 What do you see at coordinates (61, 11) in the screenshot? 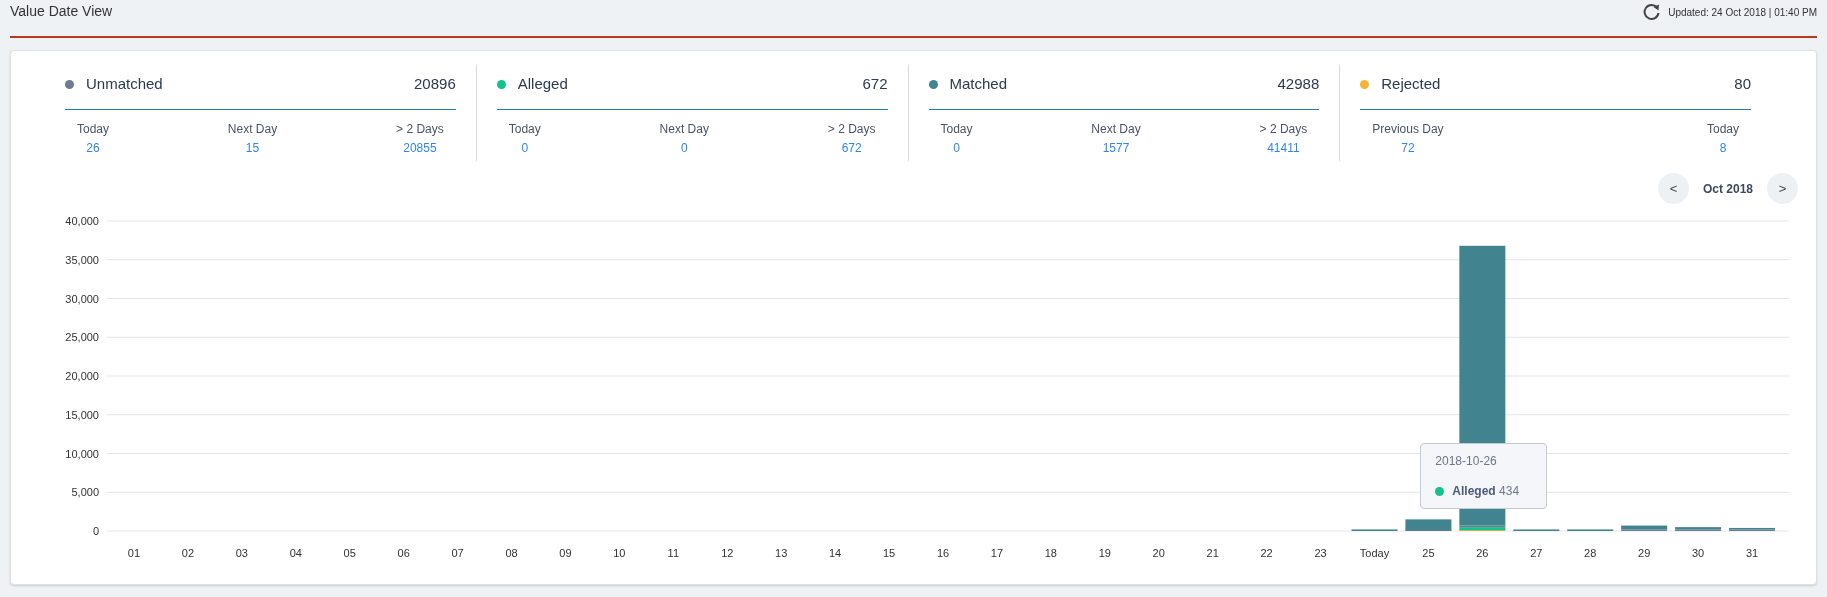
I see `page-title: Value Date View` at bounding box center [61, 11].